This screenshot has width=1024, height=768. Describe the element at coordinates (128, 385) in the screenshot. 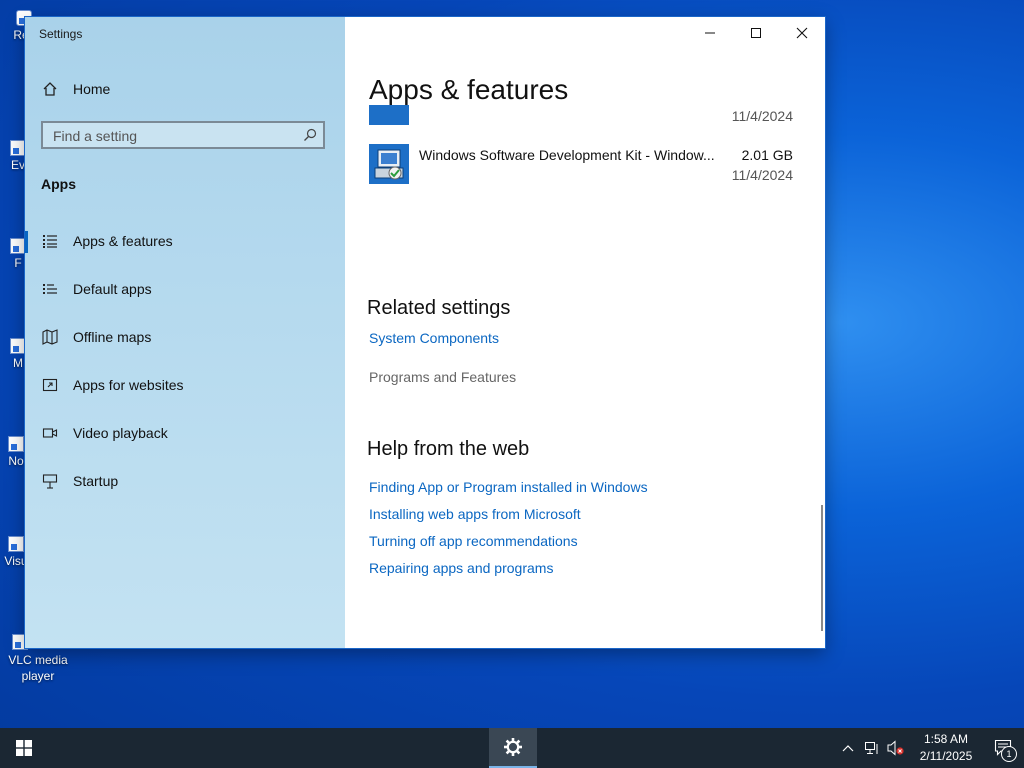

I see `sidebar-item-label: Apps for websites` at that location.